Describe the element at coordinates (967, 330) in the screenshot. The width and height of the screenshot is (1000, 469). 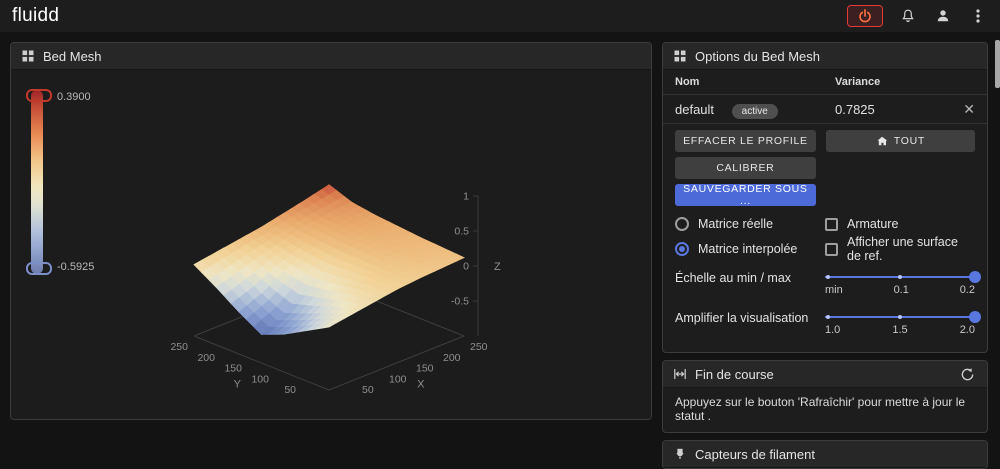
I see `tick-label: 2.0` at that location.